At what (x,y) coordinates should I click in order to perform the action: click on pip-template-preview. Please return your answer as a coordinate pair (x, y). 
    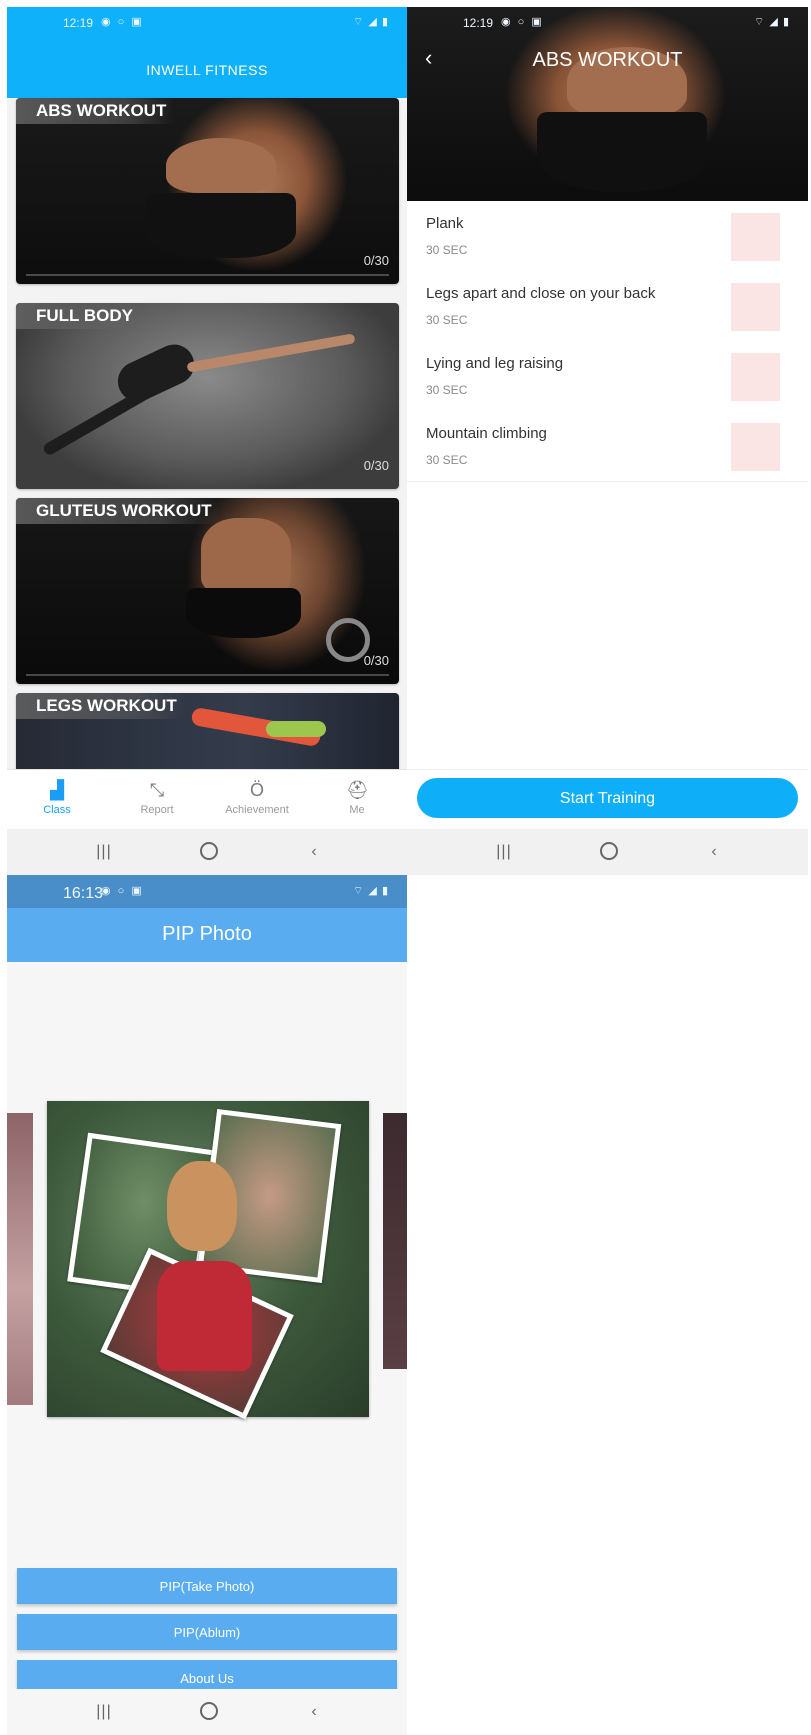
    Looking at the image, I should click on (208, 1260).